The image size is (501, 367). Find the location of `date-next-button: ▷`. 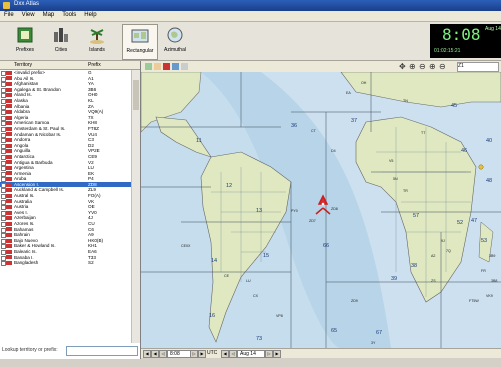

date-next-button: ▷ is located at coordinates (269, 354).